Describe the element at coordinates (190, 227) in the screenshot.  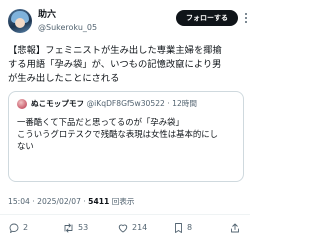
I see `bookmark-count: 8` at that location.